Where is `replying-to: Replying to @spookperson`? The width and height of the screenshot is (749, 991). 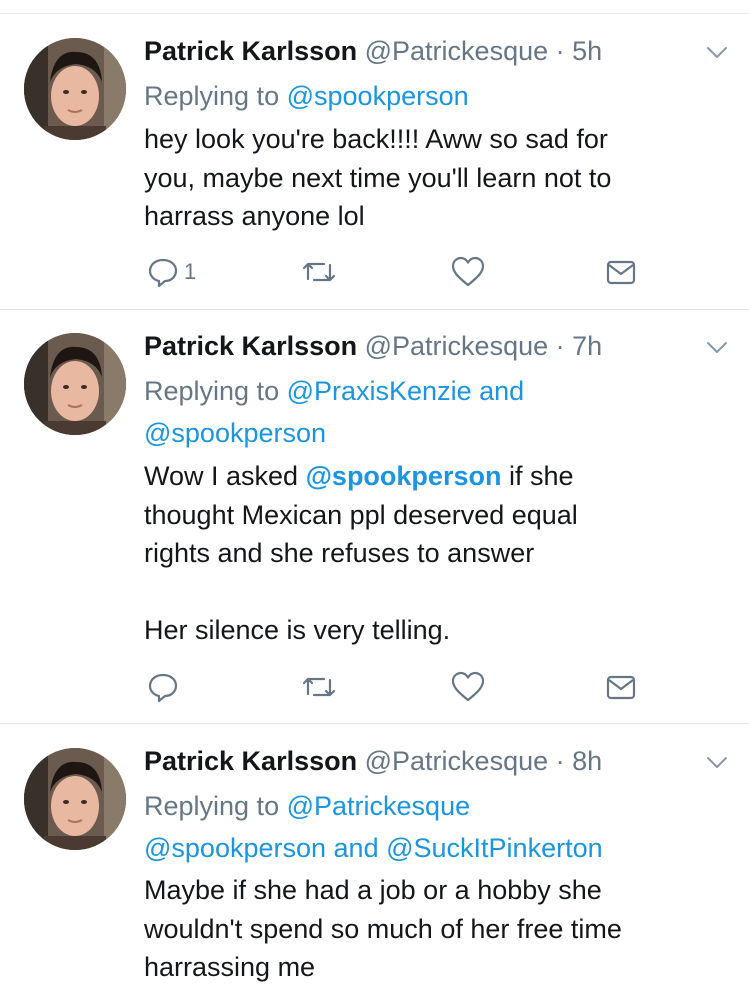 replying-to: Replying to @spookperson is located at coordinates (436, 96).